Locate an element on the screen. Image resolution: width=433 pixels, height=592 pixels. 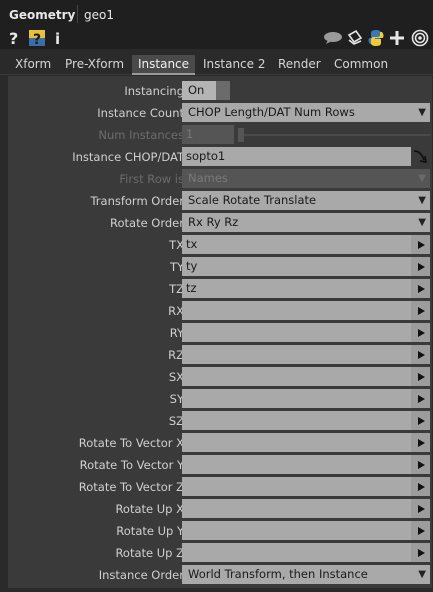
instancing-toggle-off is located at coordinates (223, 90).